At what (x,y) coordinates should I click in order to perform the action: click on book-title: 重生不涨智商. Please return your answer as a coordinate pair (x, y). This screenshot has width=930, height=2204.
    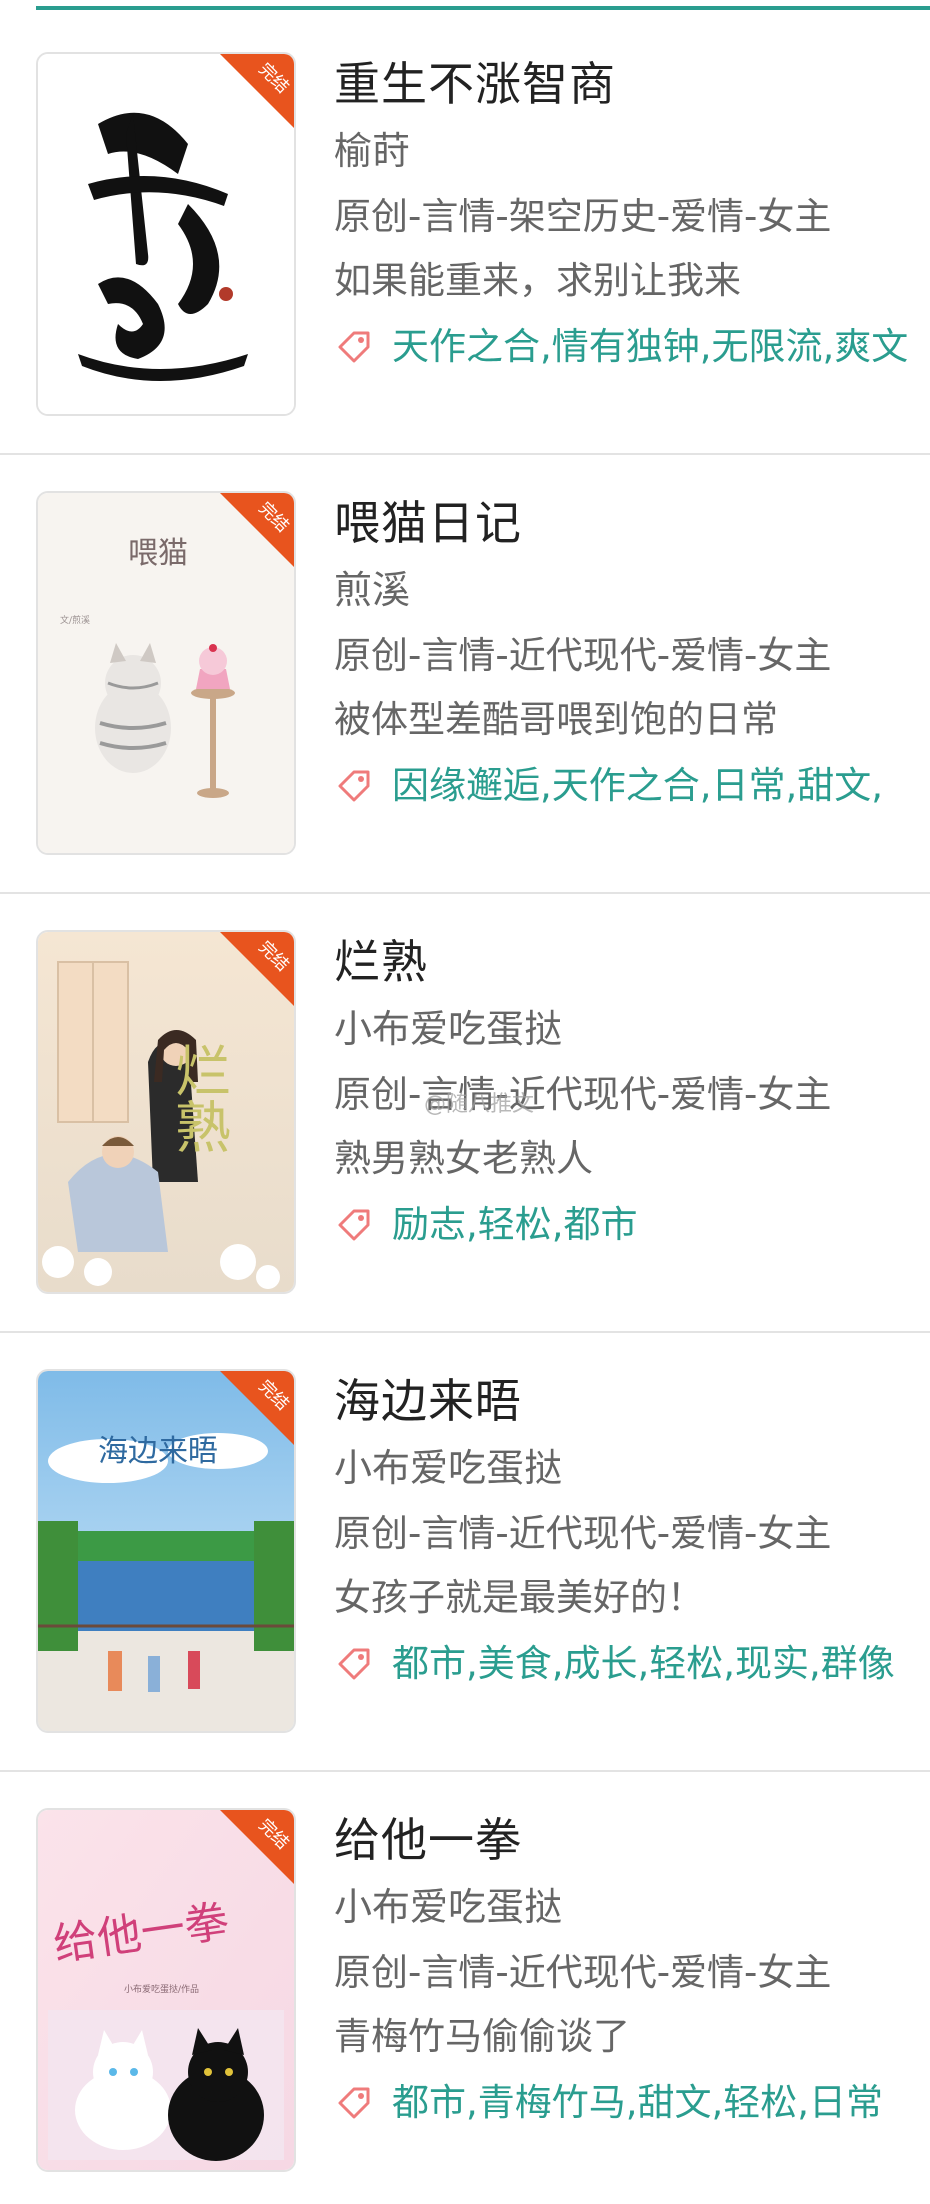
    Looking at the image, I should click on (632, 84).